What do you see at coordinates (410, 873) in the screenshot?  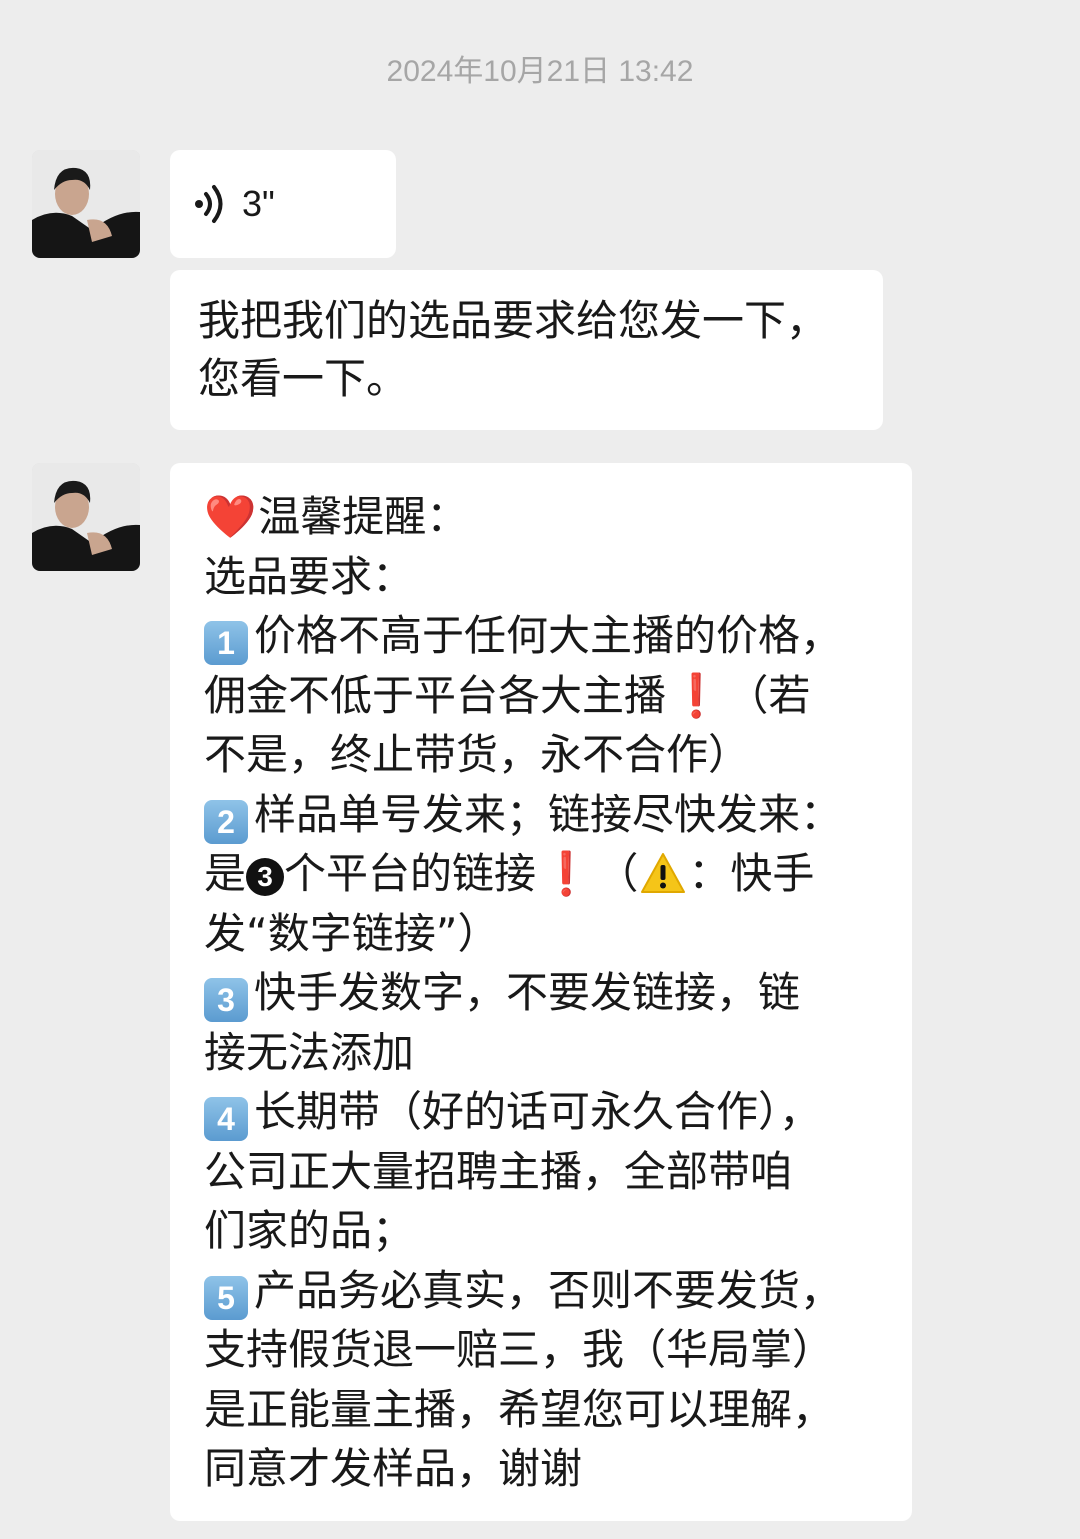 I see `item-2-text: 个平台的链接` at bounding box center [410, 873].